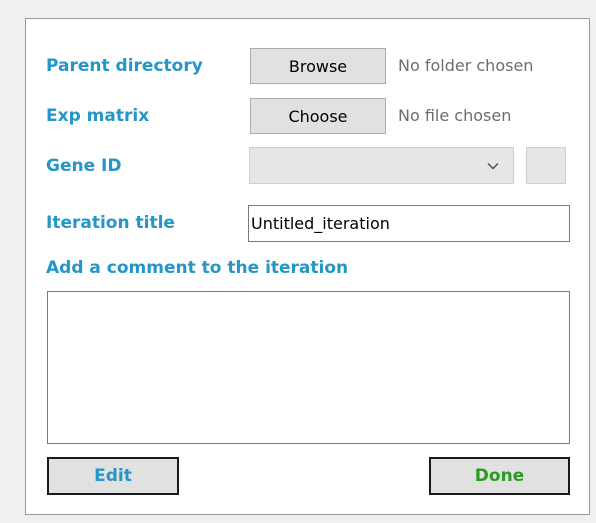  I want to click on gene-id-select, so click(381, 165).